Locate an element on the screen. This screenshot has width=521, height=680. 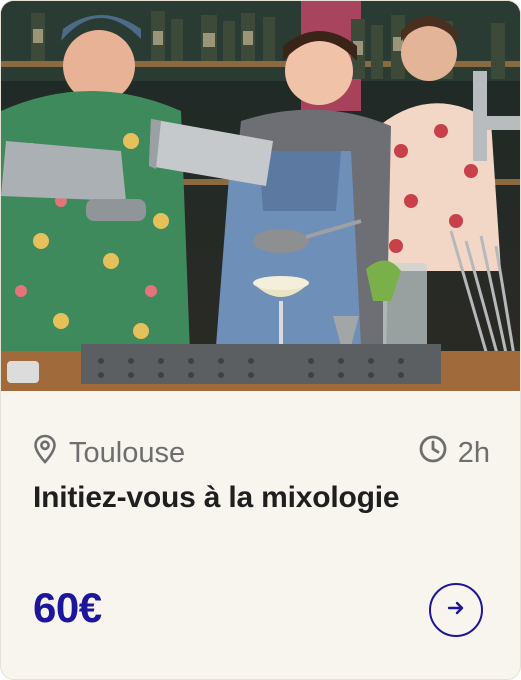
duration-text: 2h is located at coordinates (473, 452).